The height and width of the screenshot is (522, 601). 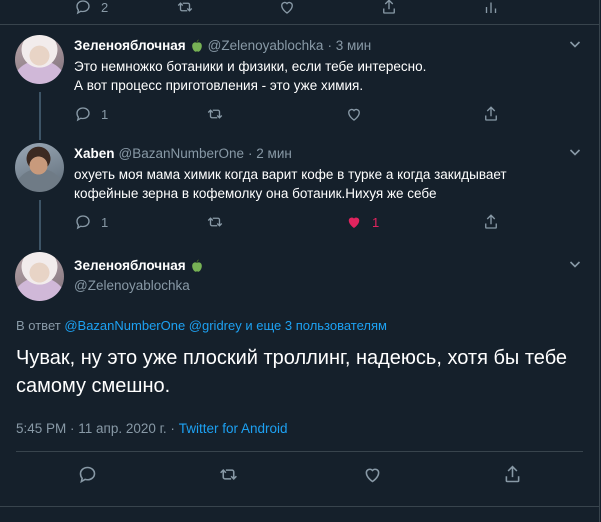 What do you see at coordinates (94, 153) in the screenshot?
I see `author-name: Xaben` at bounding box center [94, 153].